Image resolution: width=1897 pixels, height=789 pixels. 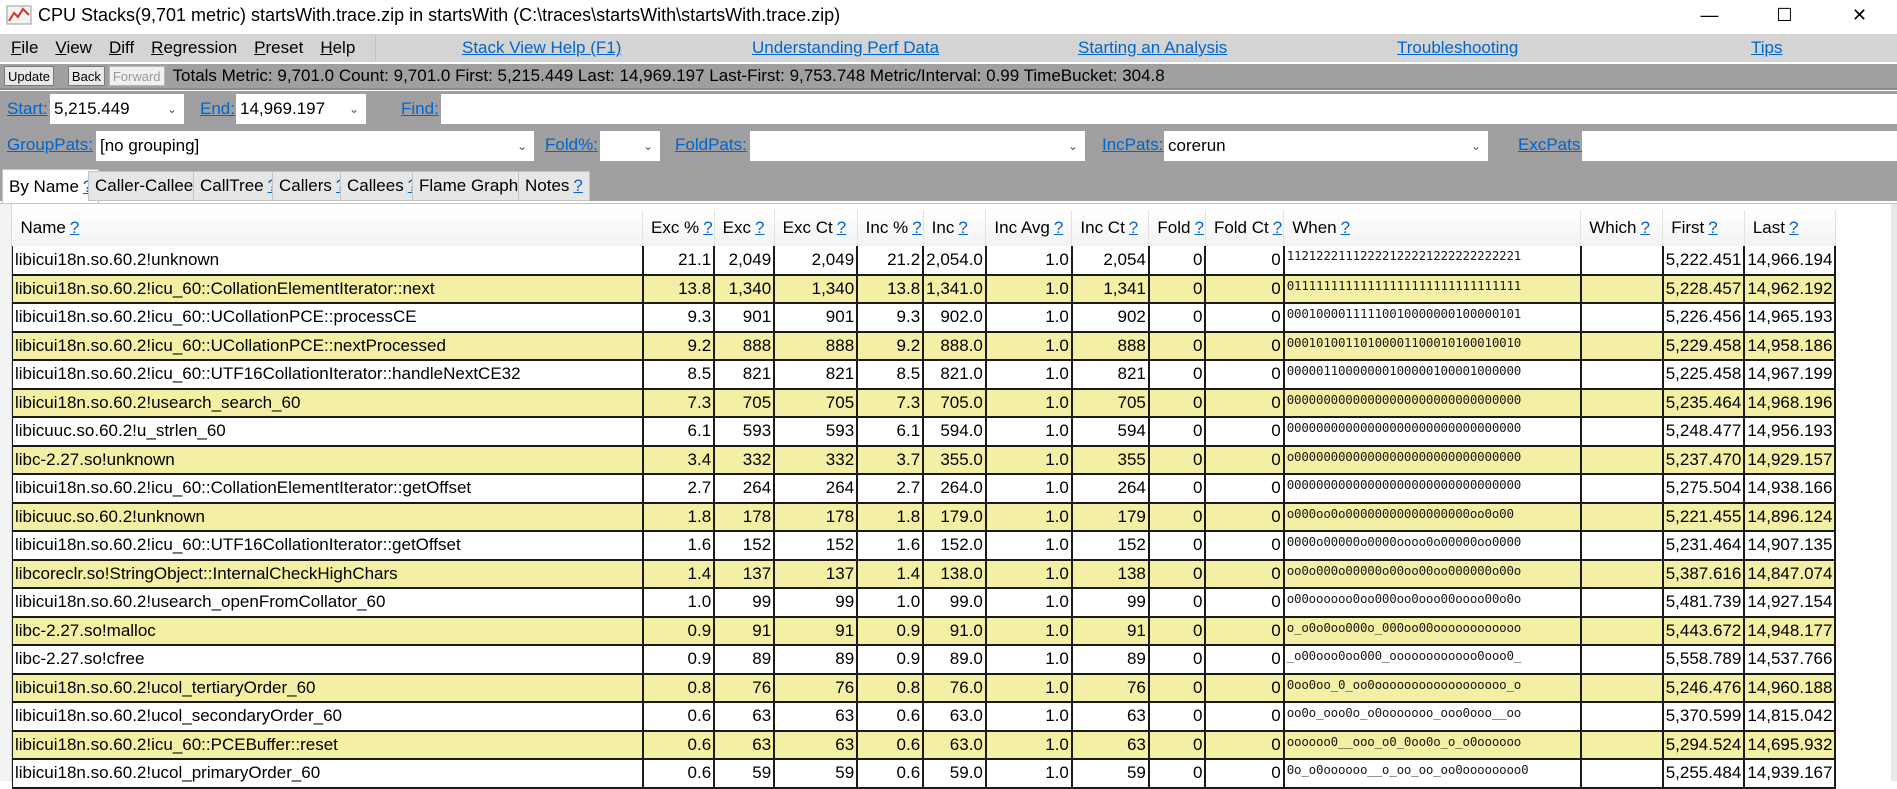 What do you see at coordinates (327, 228) in the screenshot?
I see `column-header-name: Name?` at bounding box center [327, 228].